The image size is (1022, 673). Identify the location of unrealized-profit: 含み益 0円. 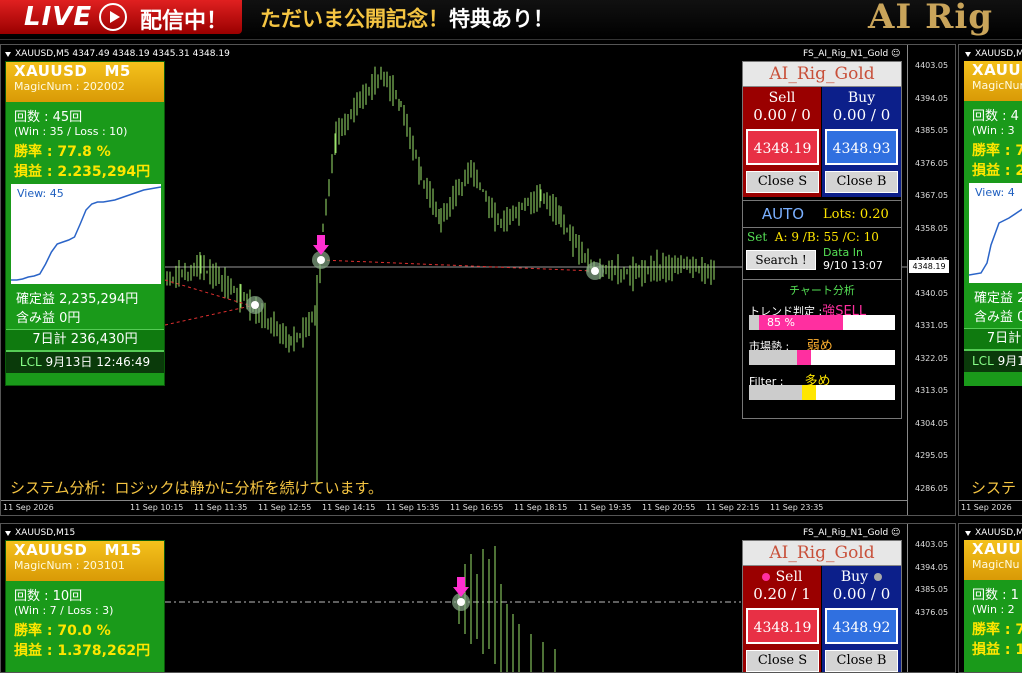
(48, 318).